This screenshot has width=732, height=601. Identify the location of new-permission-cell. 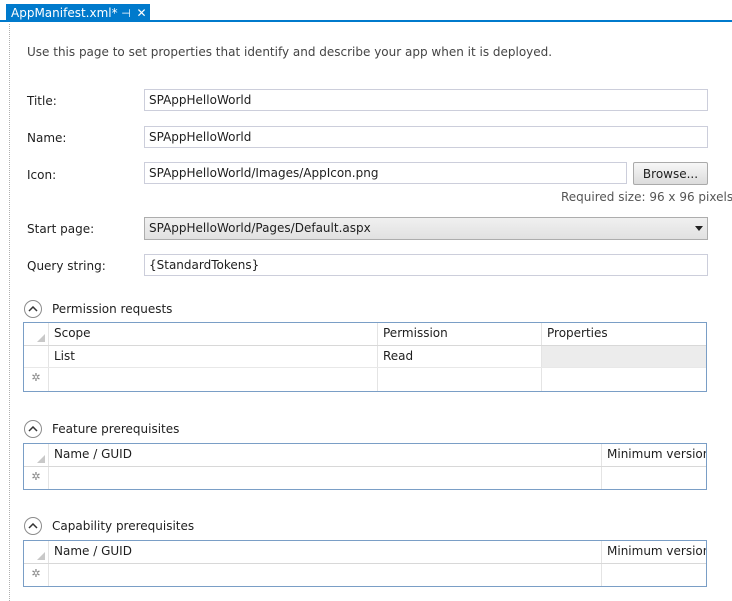
(460, 379).